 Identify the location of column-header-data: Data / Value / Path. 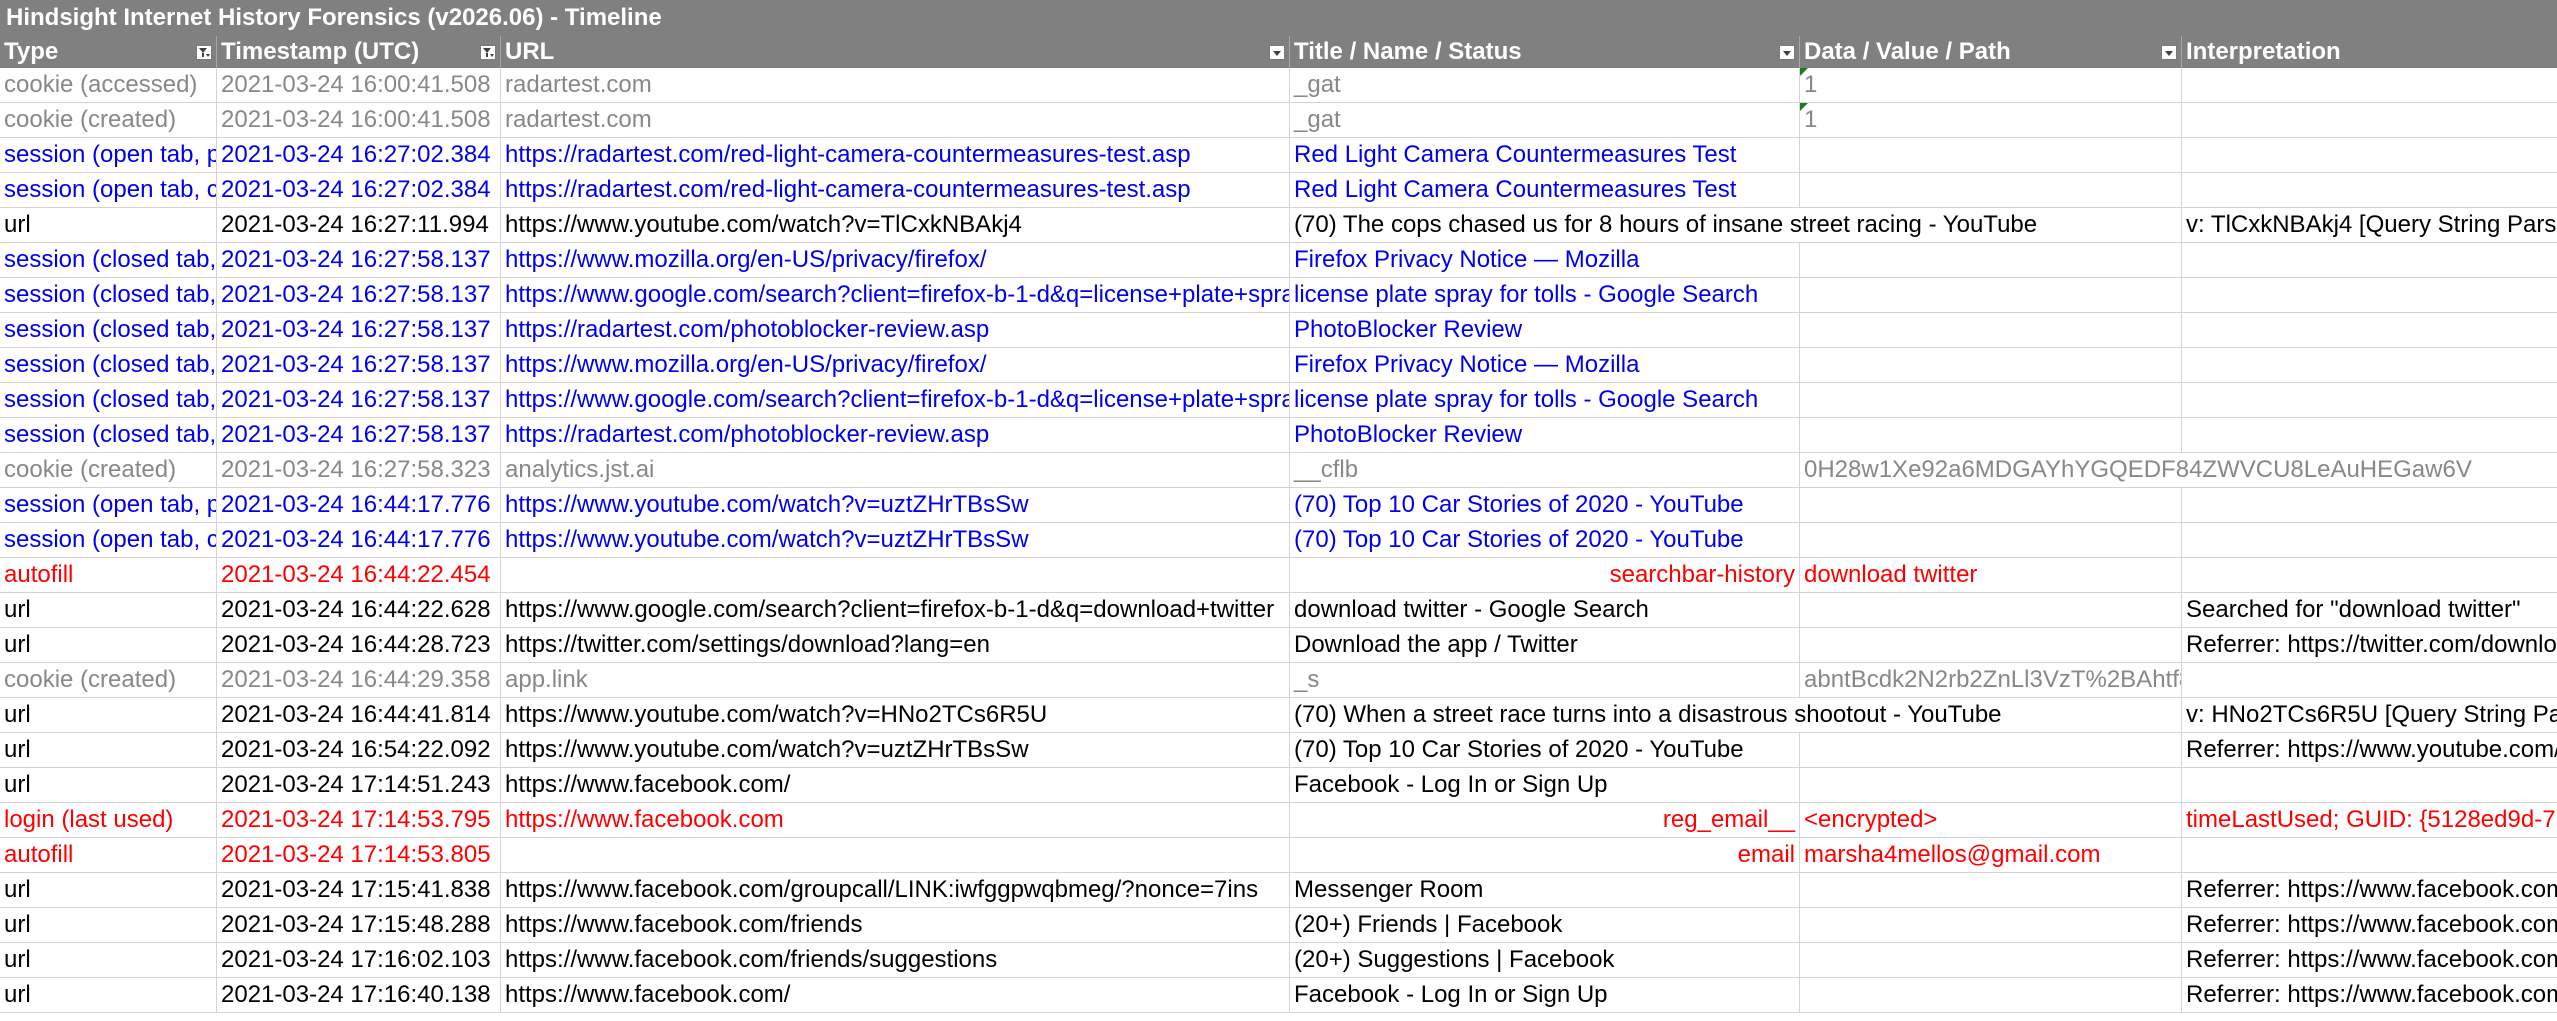
(1991, 52).